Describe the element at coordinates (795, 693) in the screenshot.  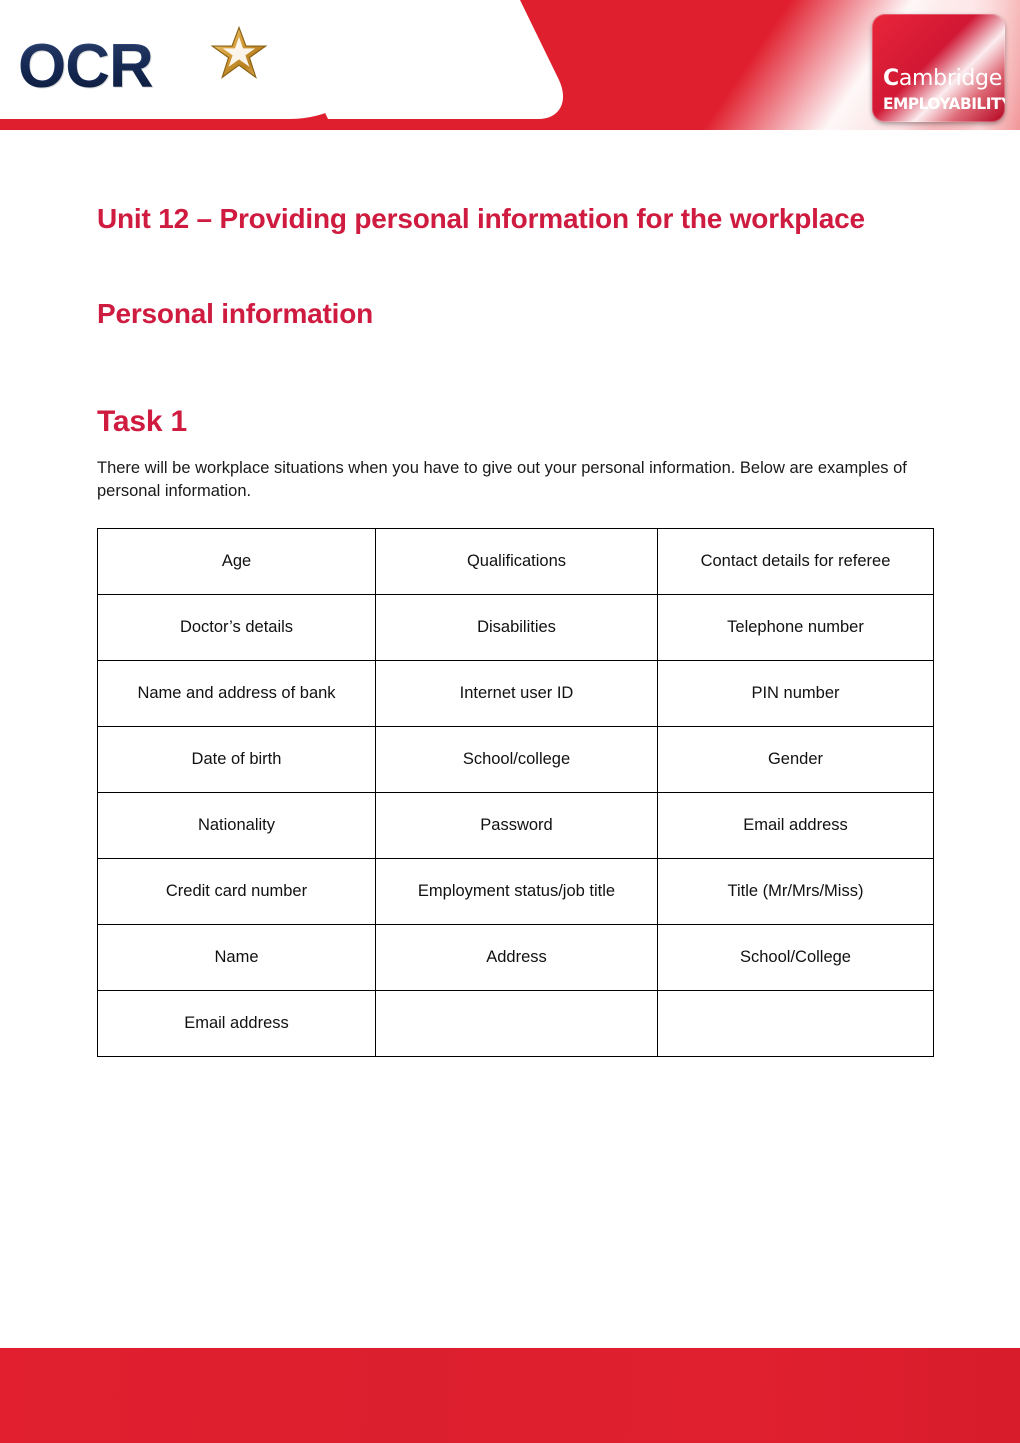
I see `table-cell: PIN number` at that location.